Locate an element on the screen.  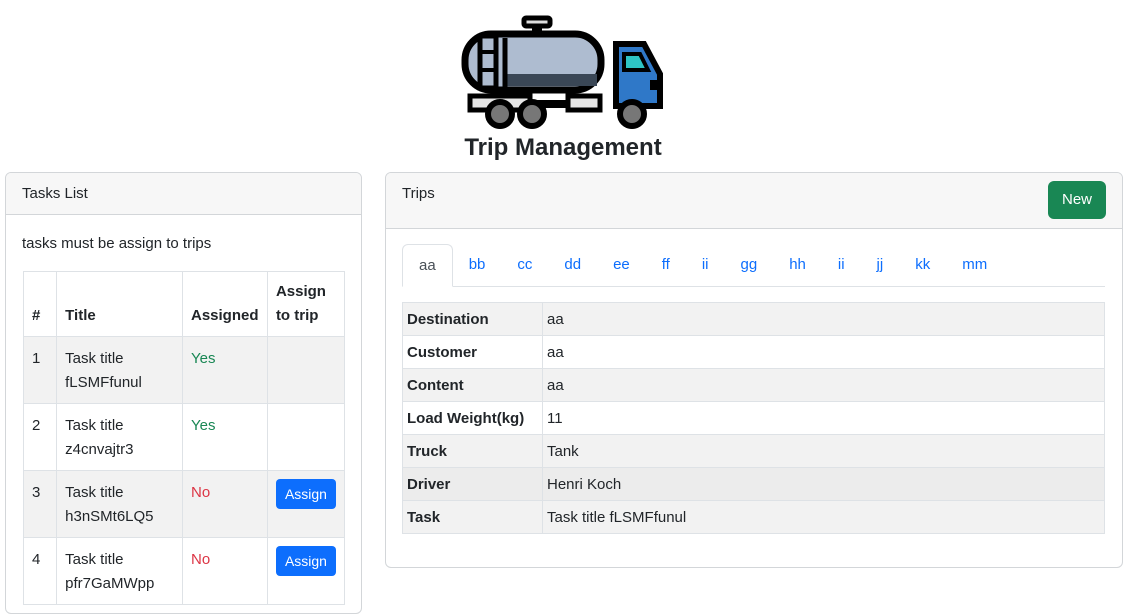
table-row: Driver Henri Koch is located at coordinates (753, 484).